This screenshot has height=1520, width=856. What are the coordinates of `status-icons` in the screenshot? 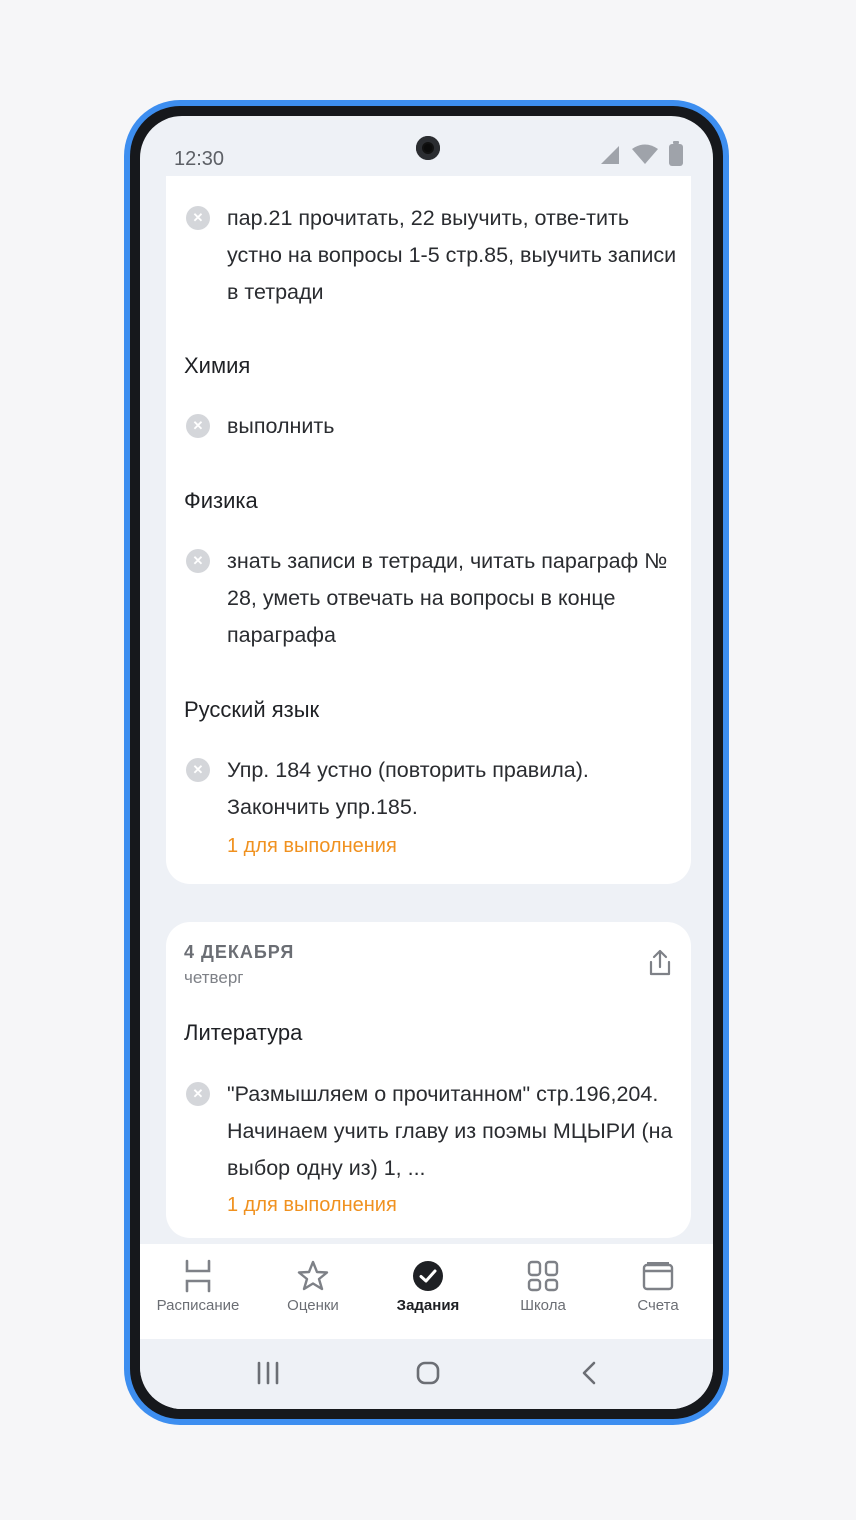 It's located at (641, 153).